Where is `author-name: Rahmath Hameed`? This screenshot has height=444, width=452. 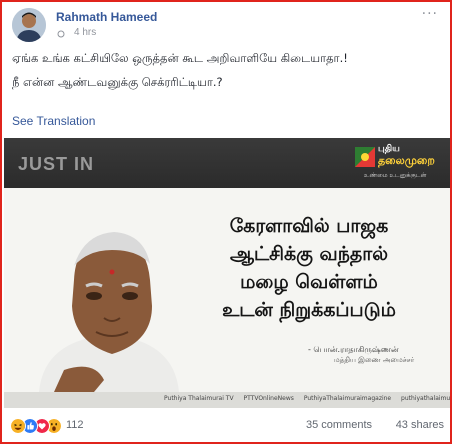
author-name: Rahmath Hameed is located at coordinates (106, 17).